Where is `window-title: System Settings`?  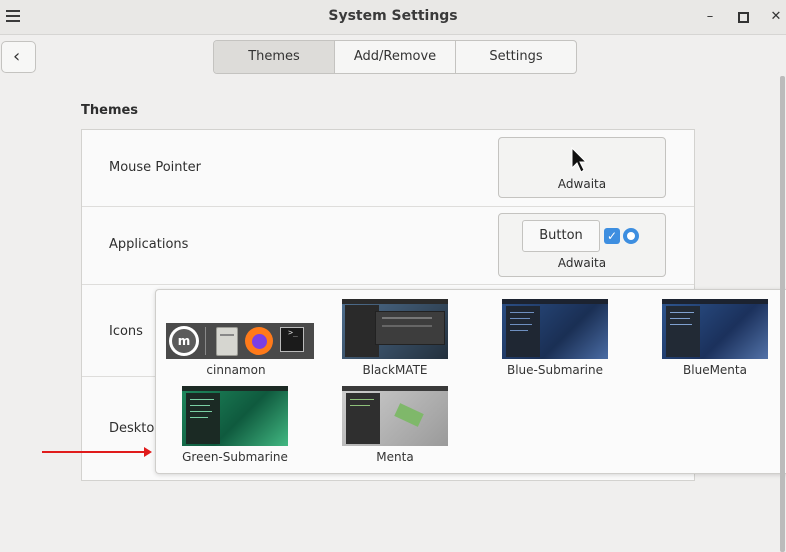
window-title: System Settings is located at coordinates (393, 16).